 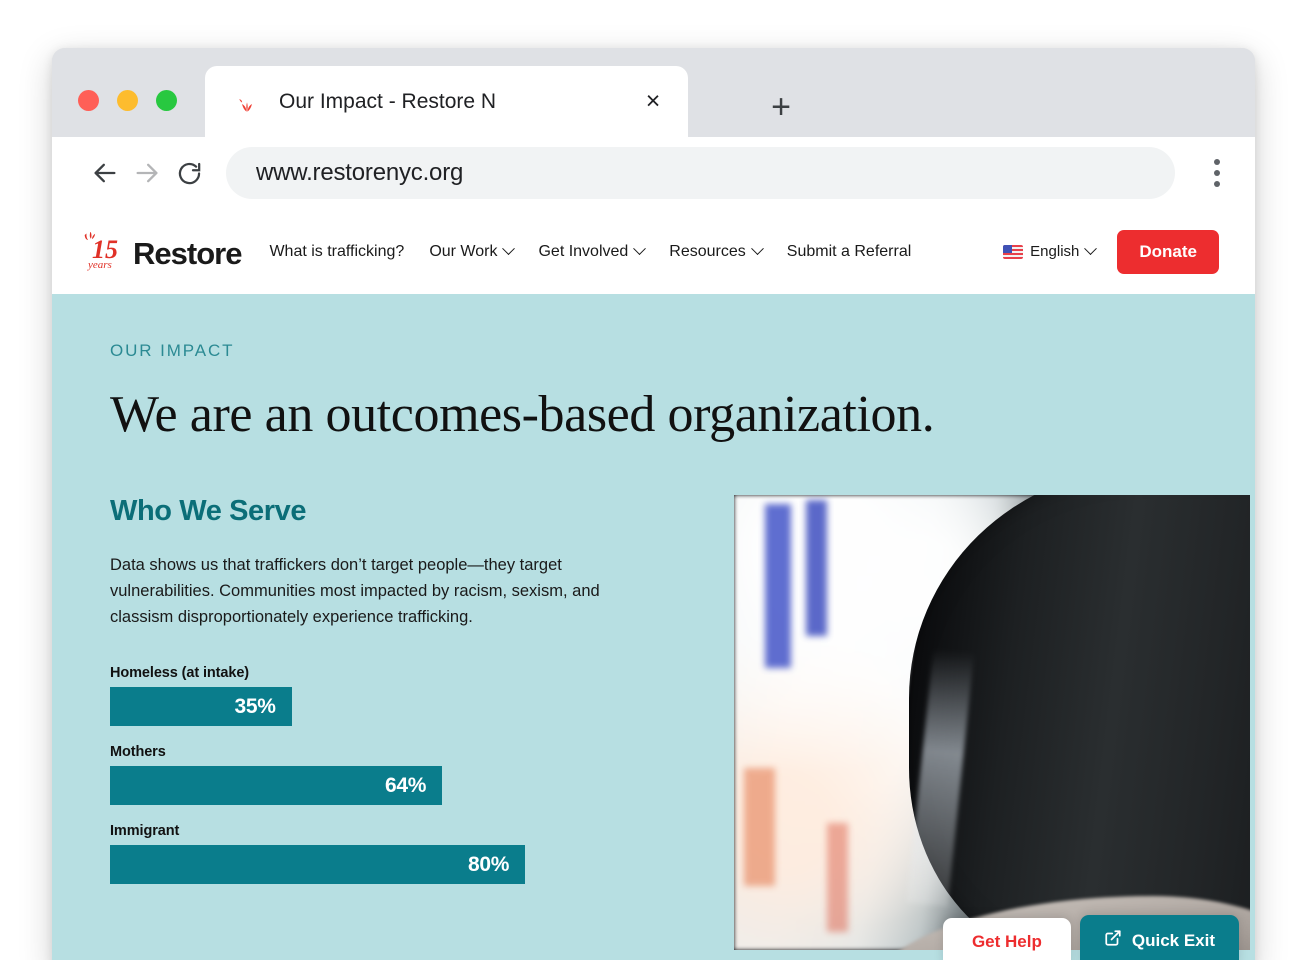 I want to click on stat-bar: 35%, so click(x=201, y=707).